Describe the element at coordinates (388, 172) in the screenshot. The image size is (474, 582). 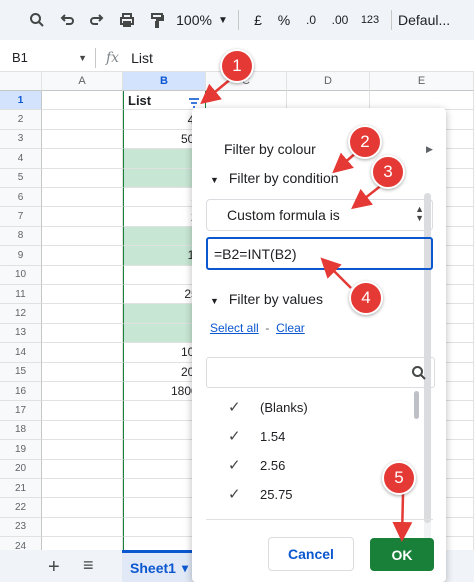
I see `annotation-badge: 3` at that location.